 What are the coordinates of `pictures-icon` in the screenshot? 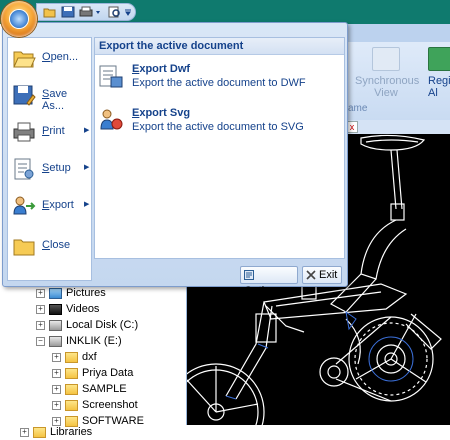 It's located at (55, 293).